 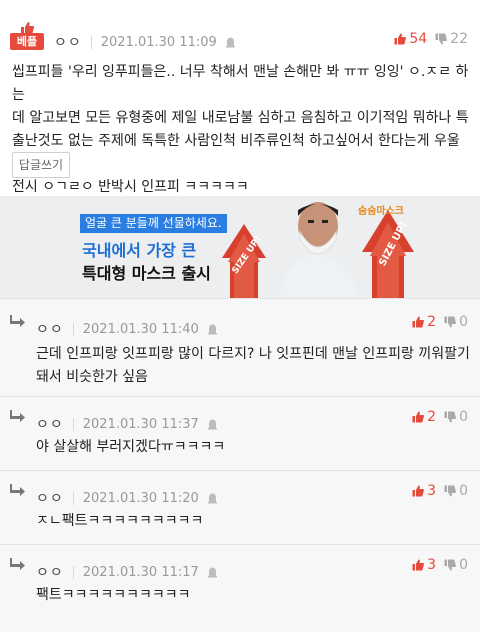 What do you see at coordinates (140, 424) in the screenshot?
I see `timestamp: 2021.01.30 11:37` at bounding box center [140, 424].